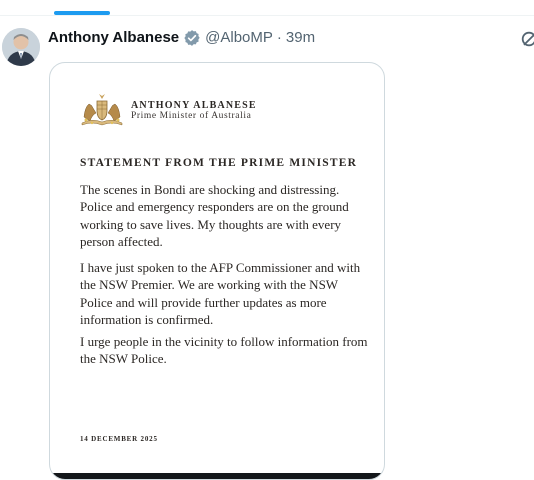 Image resolution: width=534 pixels, height=480 pixels. What do you see at coordinates (191, 116) in the screenshot?
I see `letterhead-title: Prime Minister of Australia` at bounding box center [191, 116].